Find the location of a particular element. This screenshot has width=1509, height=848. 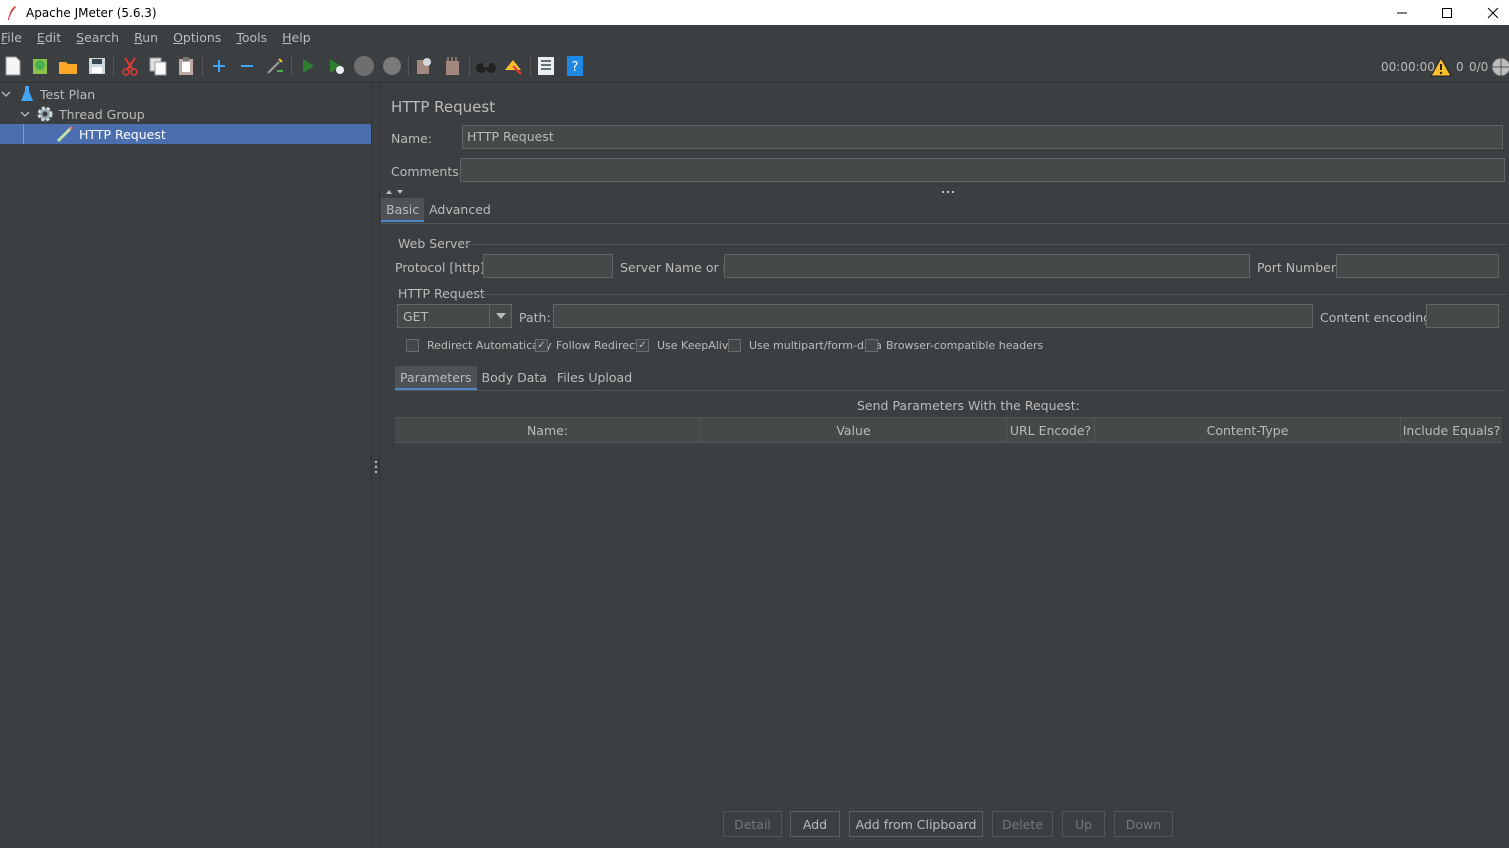

comments-field is located at coordinates (982, 170).